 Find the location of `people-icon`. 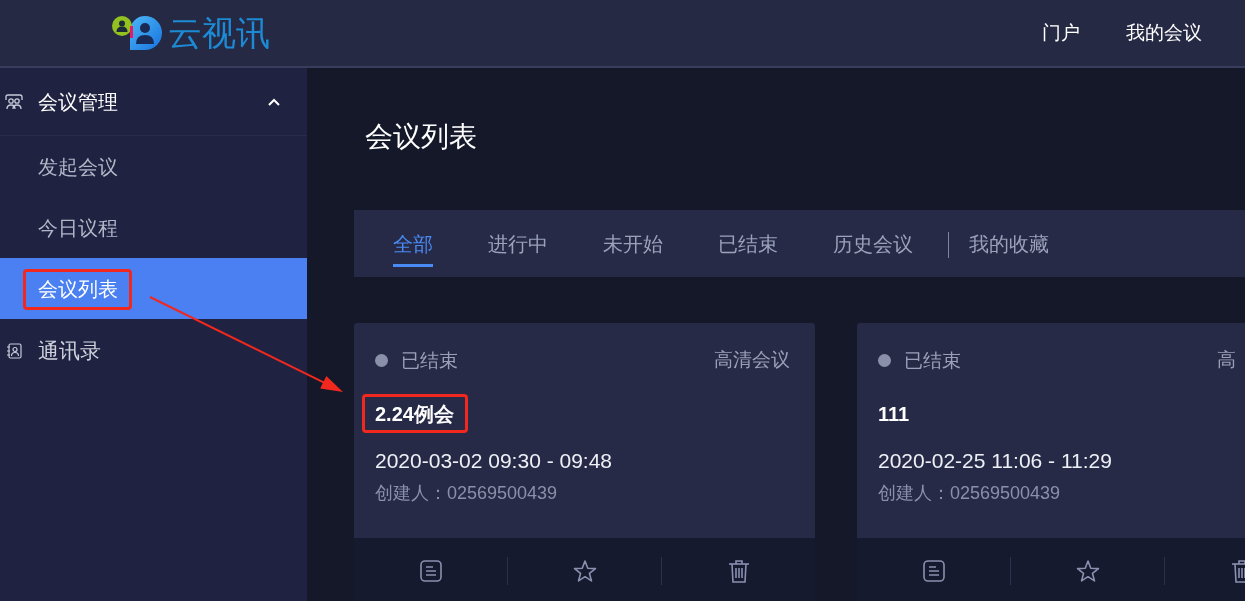

people-icon is located at coordinates (14, 101).